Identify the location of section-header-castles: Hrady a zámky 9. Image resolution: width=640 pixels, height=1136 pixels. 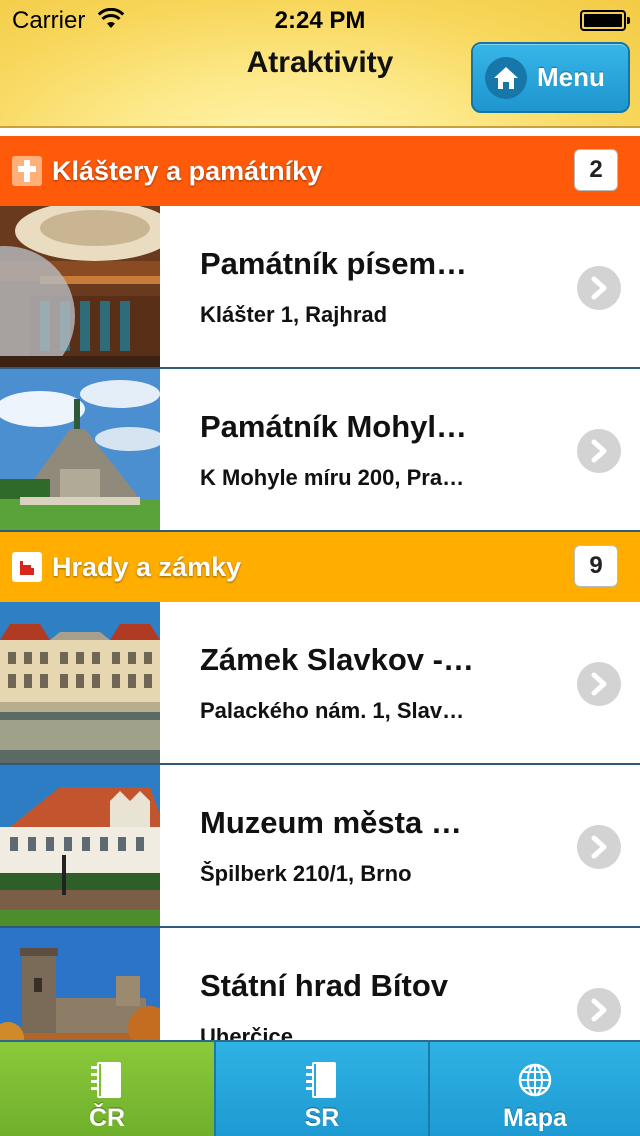
(320, 567).